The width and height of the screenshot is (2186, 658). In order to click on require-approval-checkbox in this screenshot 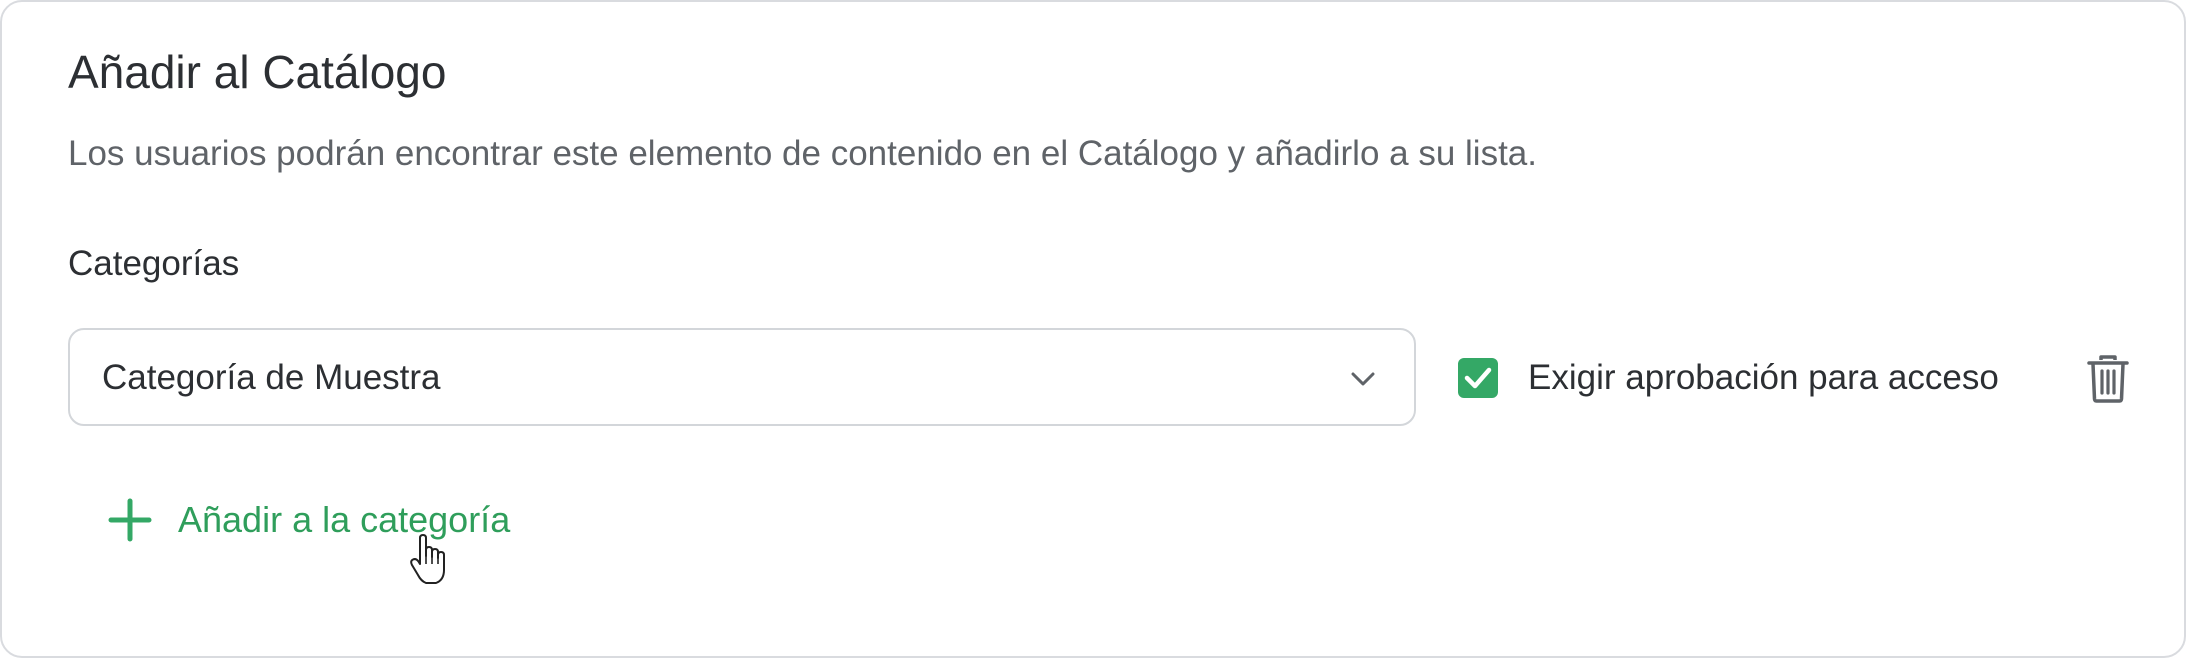, I will do `click(1478, 378)`.